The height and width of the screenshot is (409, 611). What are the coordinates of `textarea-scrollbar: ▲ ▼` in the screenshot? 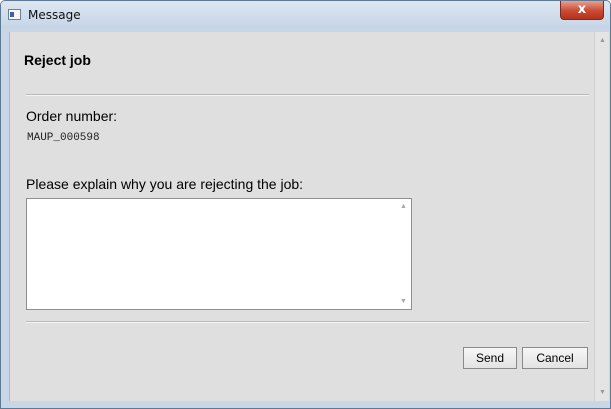 It's located at (403, 254).